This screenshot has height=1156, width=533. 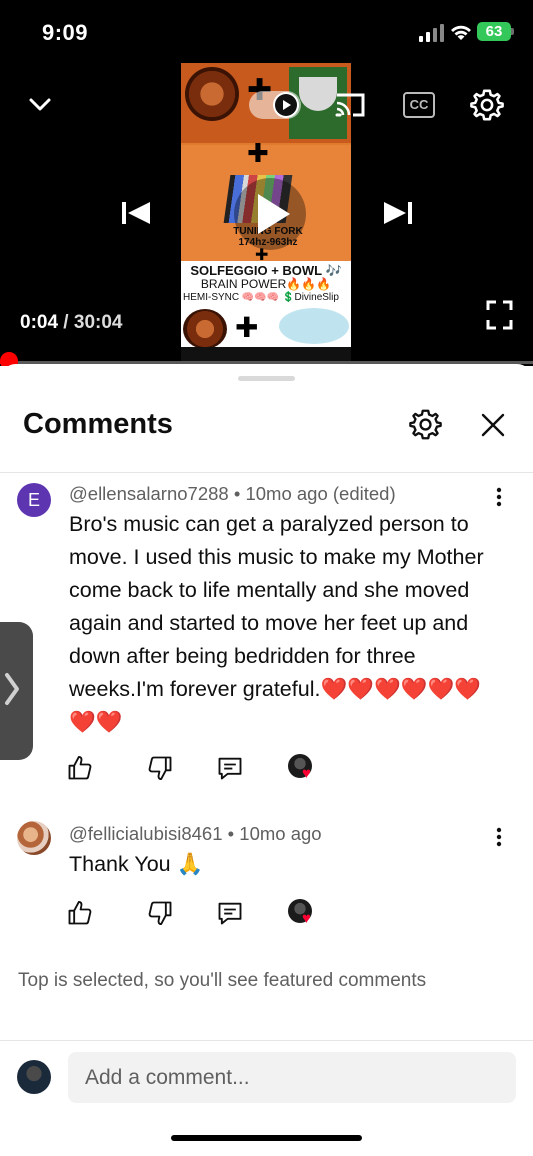 What do you see at coordinates (34, 1077) in the screenshot?
I see `current-user-avatar` at bounding box center [34, 1077].